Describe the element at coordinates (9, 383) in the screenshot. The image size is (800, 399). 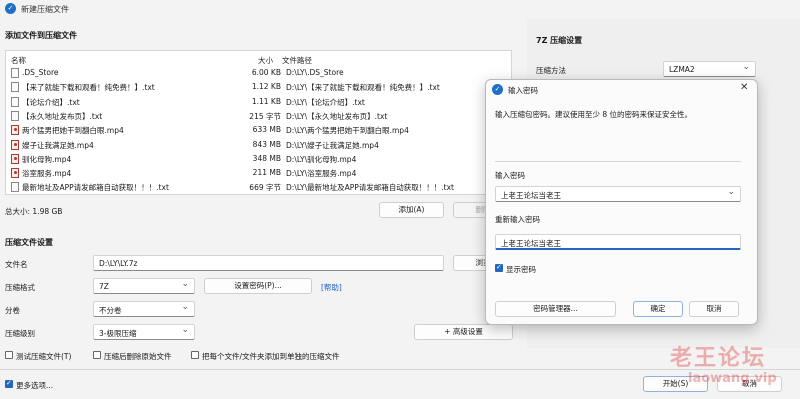
I see `more-options-checkbox` at that location.